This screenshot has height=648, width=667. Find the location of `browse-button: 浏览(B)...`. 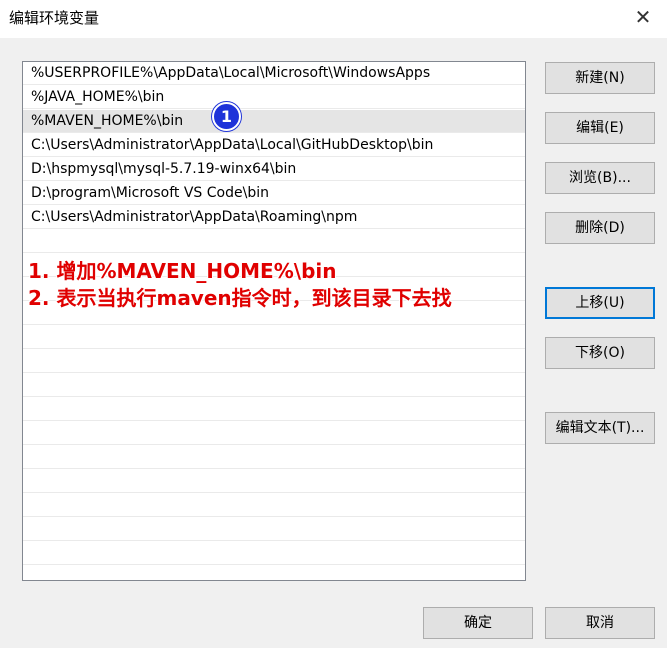

browse-button: 浏览(B)... is located at coordinates (600, 178).